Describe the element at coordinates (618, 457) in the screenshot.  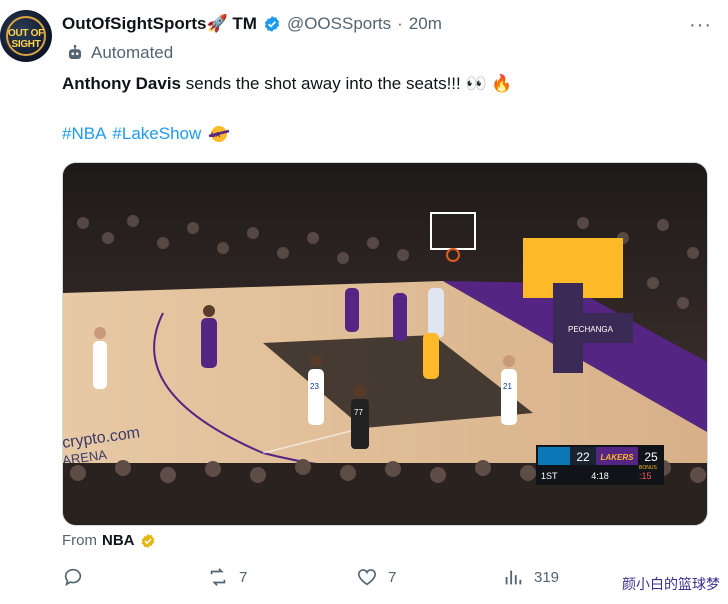
I see `home-team: LAKERS` at that location.